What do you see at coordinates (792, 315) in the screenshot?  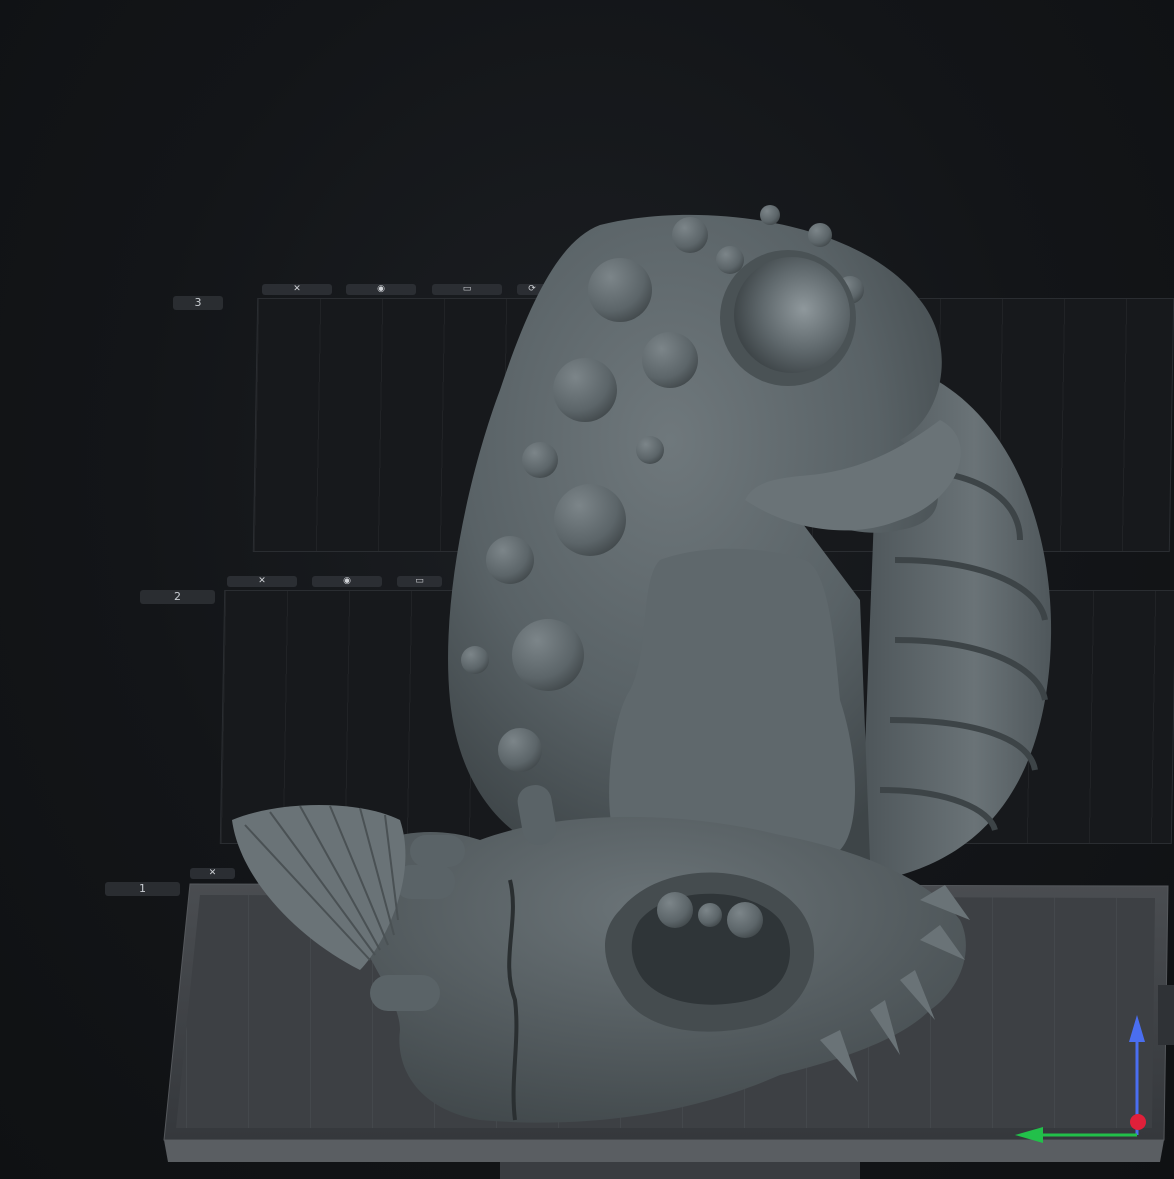 I see `eye` at bounding box center [792, 315].